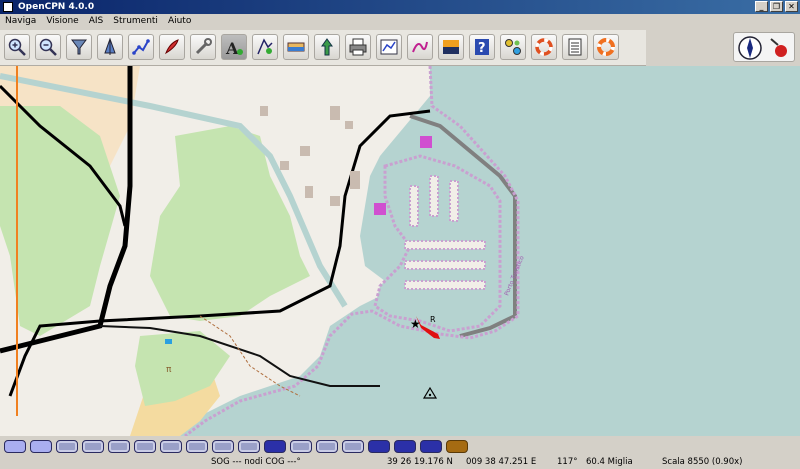 The height and width of the screenshot is (469, 800). I want to click on zoom-out-icon, so click(48, 47).